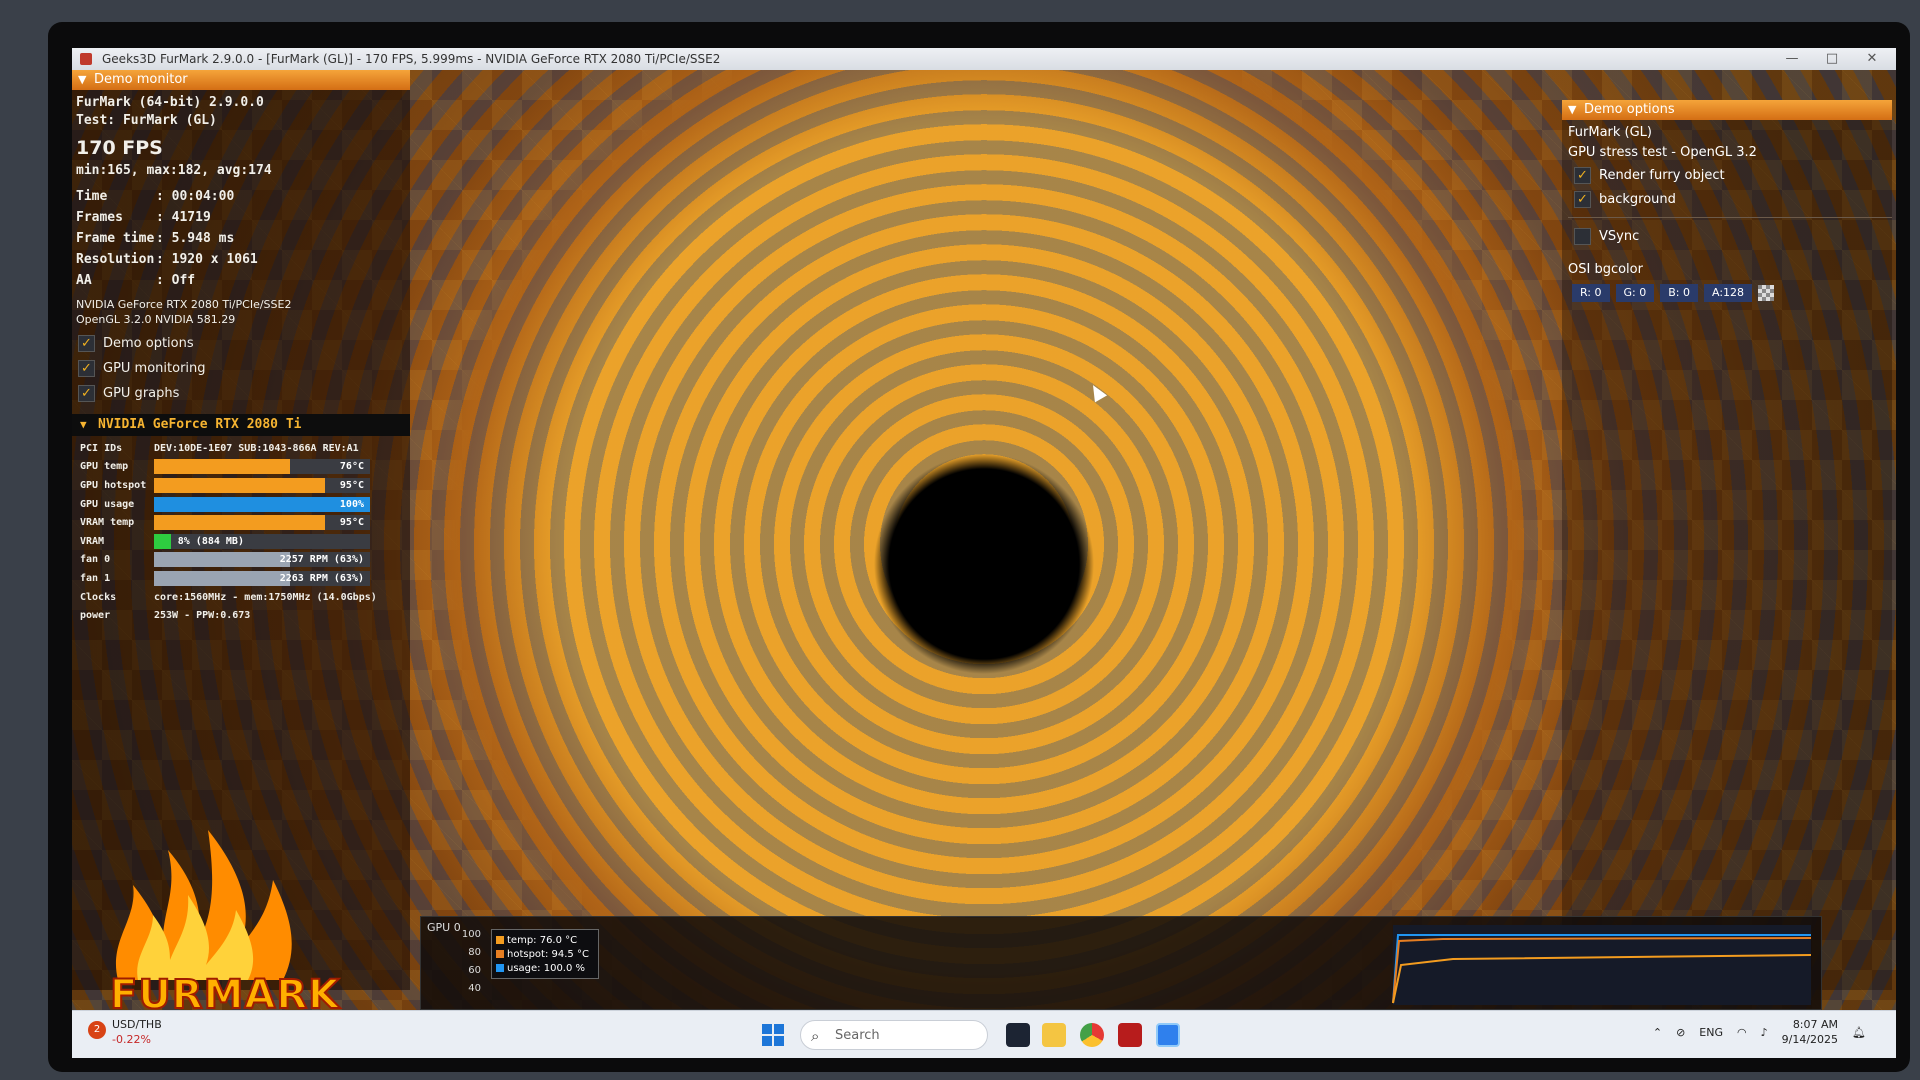 This screenshot has height=1080, width=1920. Describe the element at coordinates (167, 259) in the screenshot. I see `stat-row: Resolution: 1920 x 1061` at that location.